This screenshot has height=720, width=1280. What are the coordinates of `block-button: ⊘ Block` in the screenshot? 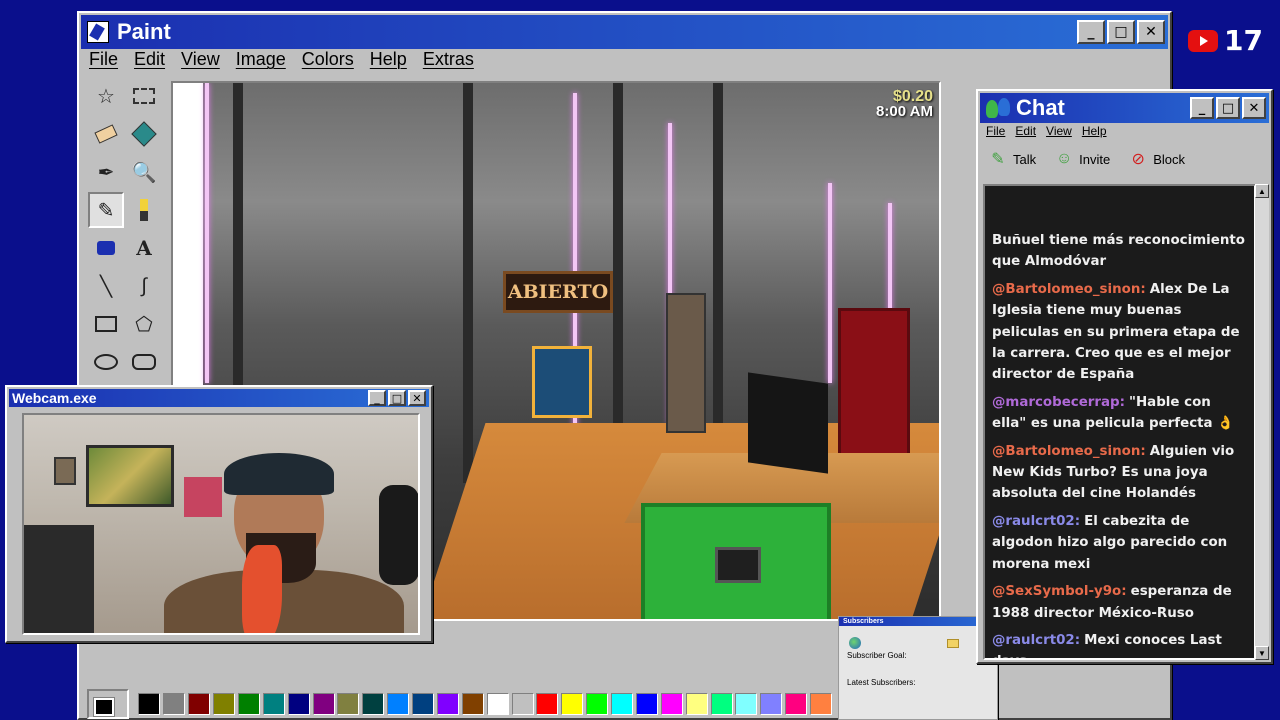 It's located at (1157, 159).